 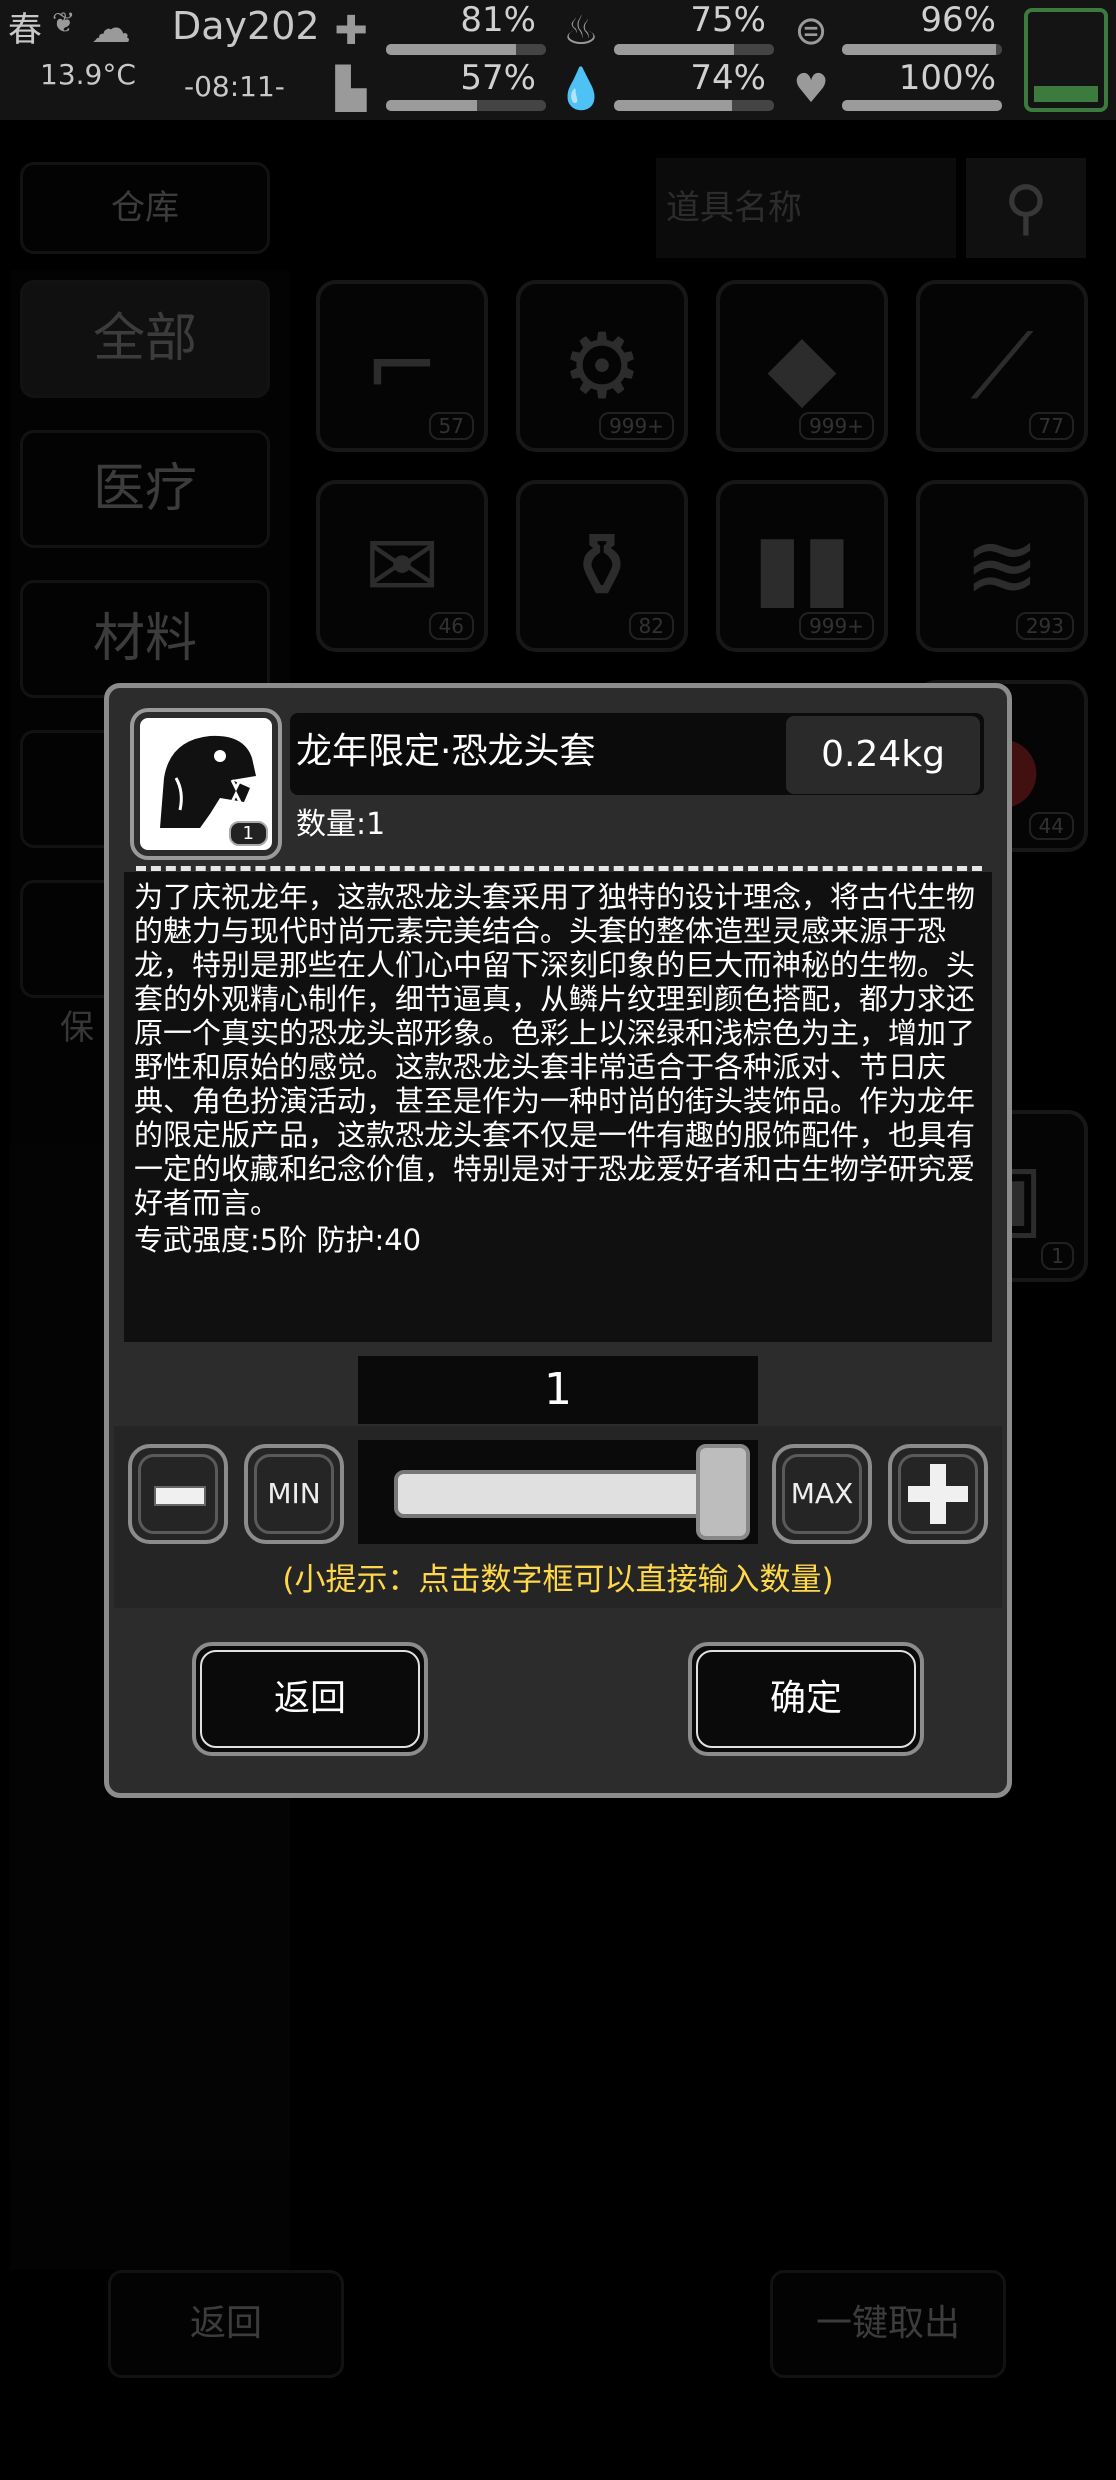 I want to click on boot-icon: ▙, so click(x=351, y=89).